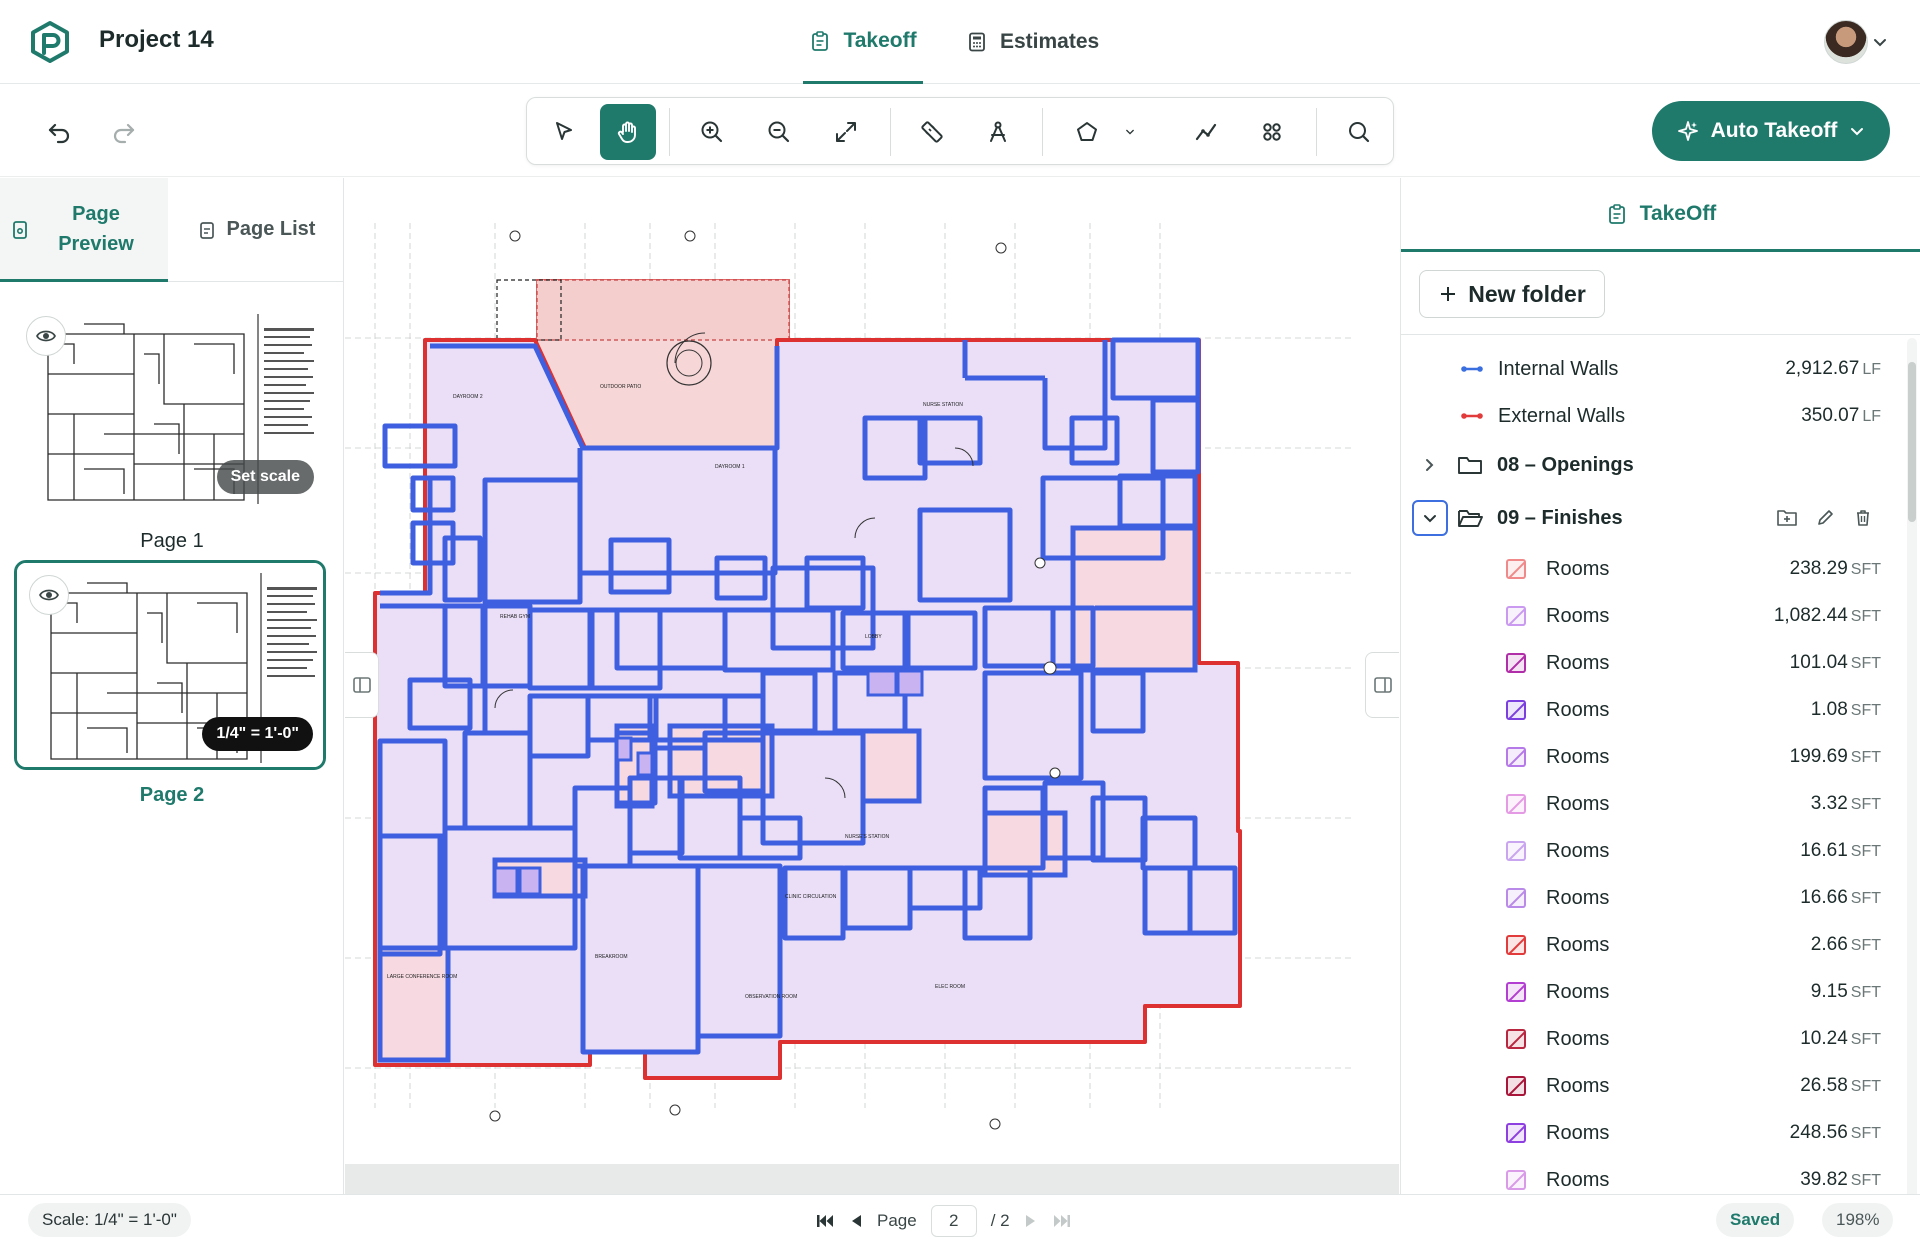 The image size is (1920, 1245). What do you see at coordinates (1863, 518) in the screenshot?
I see `trash-icon` at bounding box center [1863, 518].